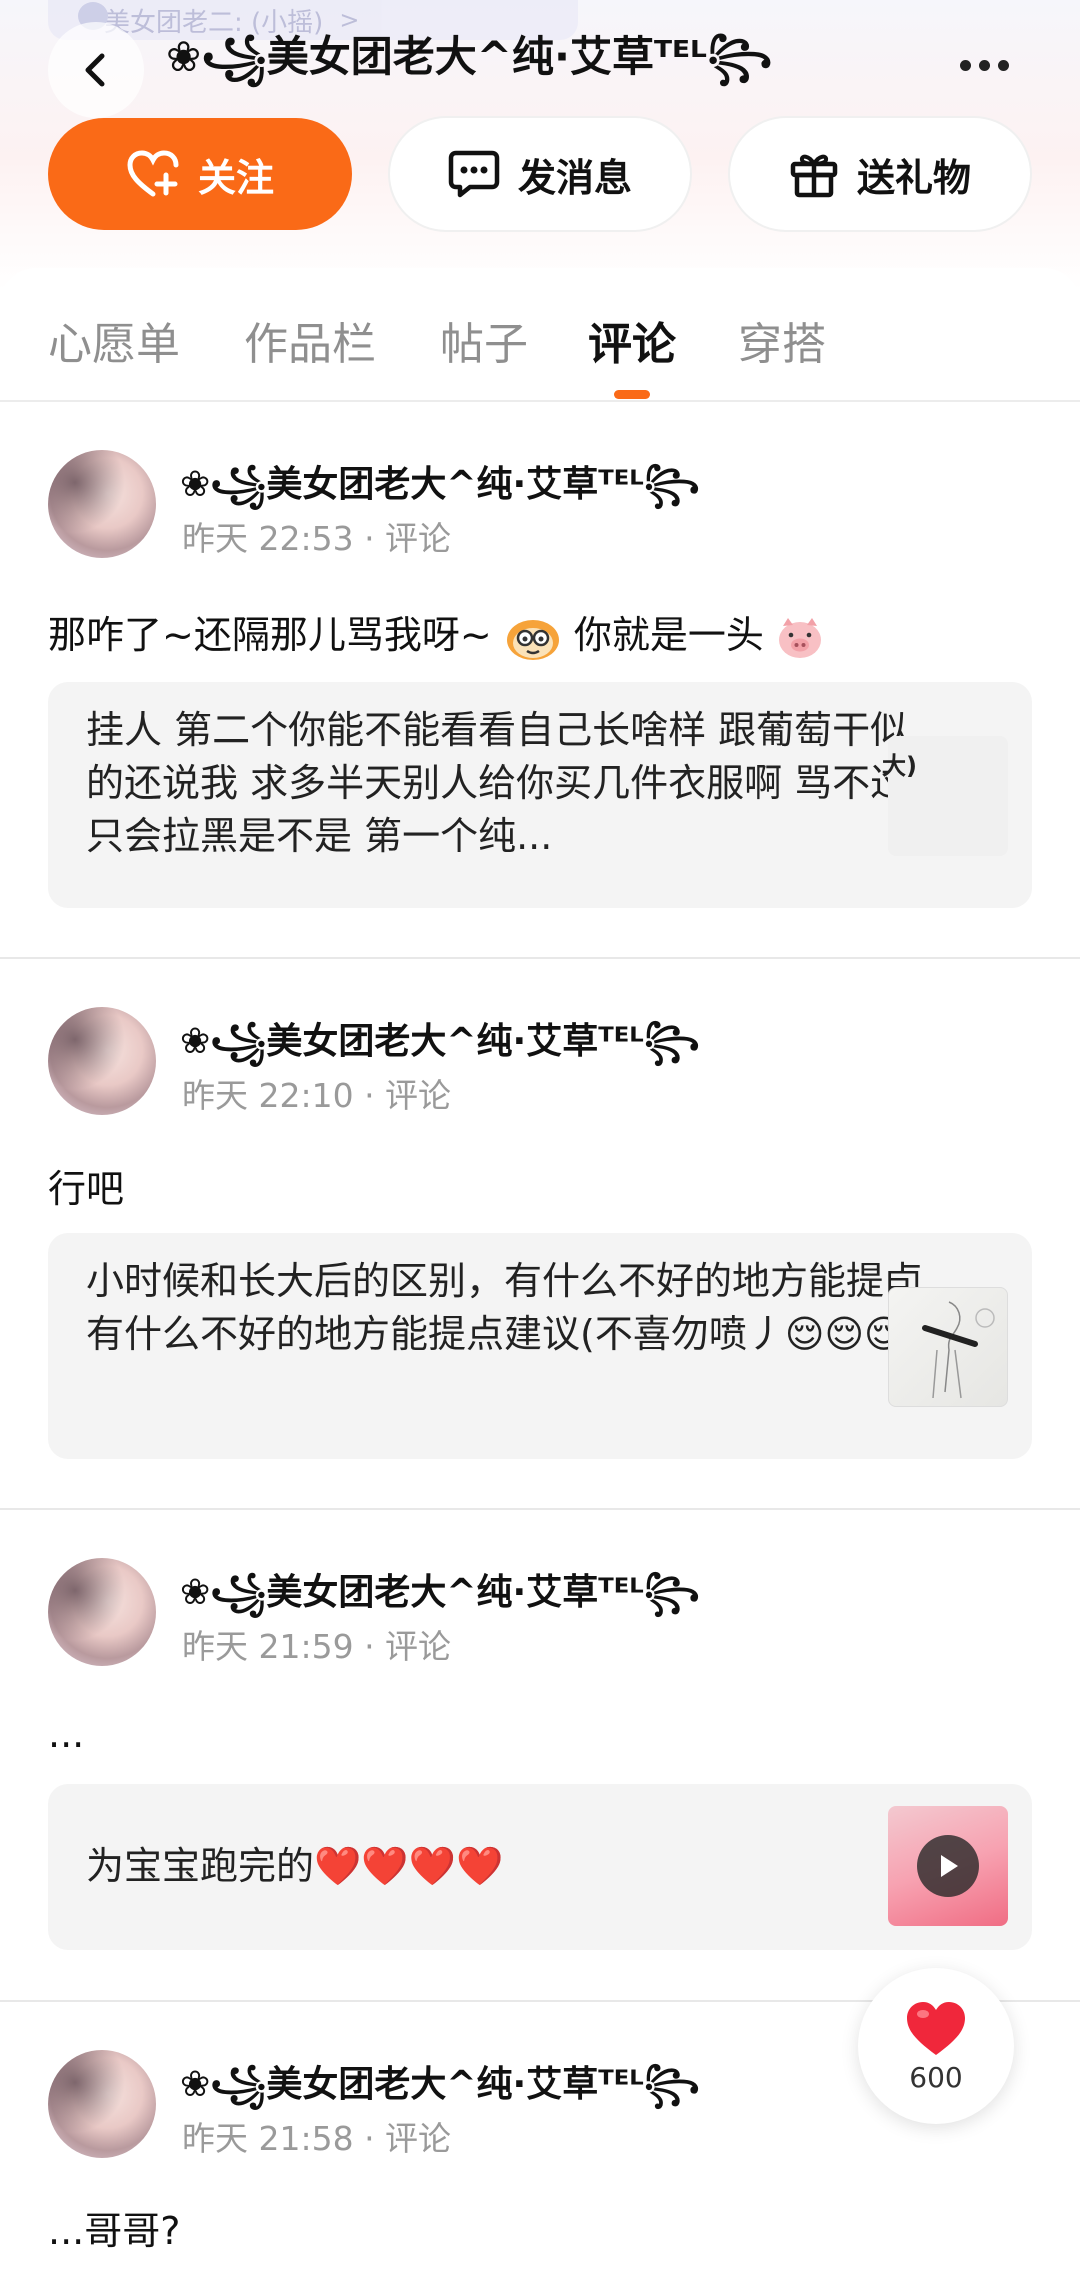 This screenshot has width=1080, height=2273. What do you see at coordinates (913, 177) in the screenshot?
I see `gift-label: 送礼物` at bounding box center [913, 177].